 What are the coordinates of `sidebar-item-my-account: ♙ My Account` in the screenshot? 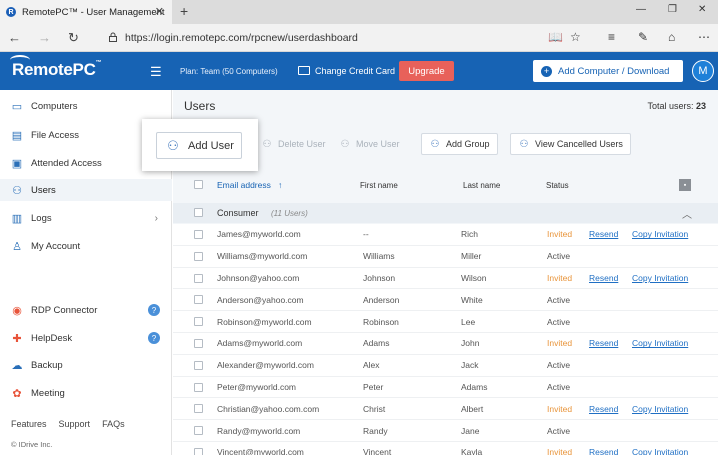 It's located at (86, 246).